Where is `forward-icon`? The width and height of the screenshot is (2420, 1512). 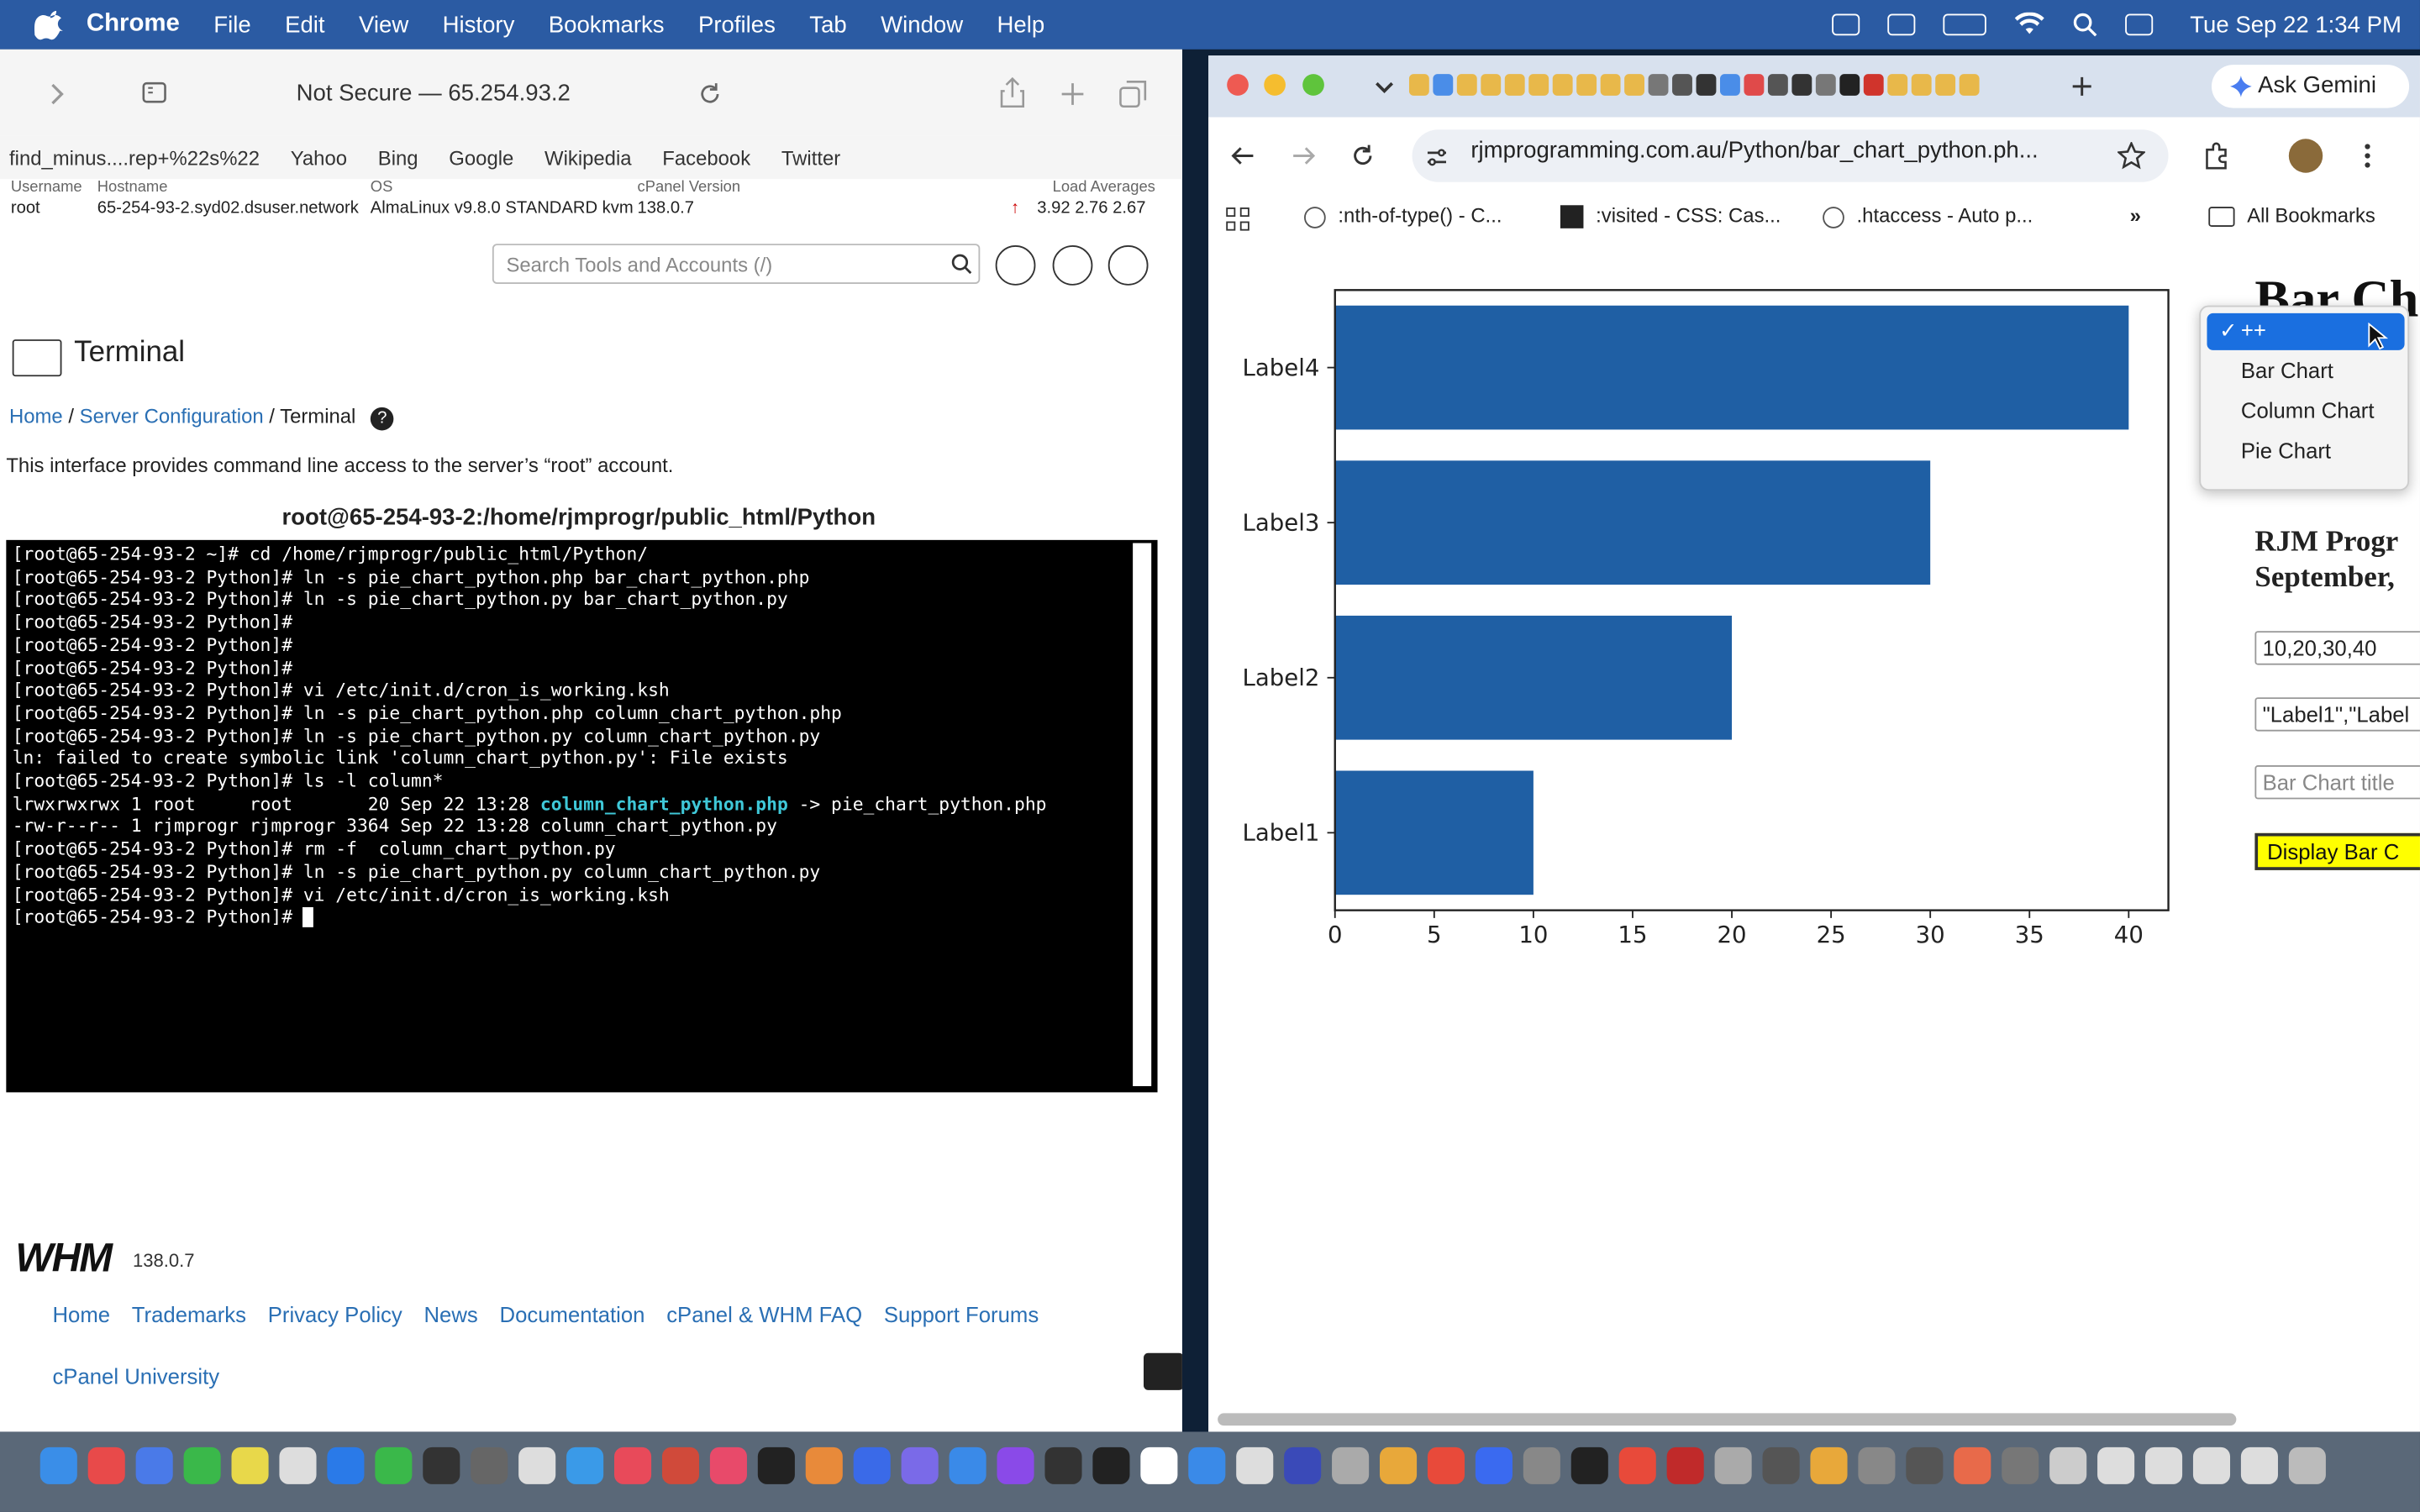
forward-icon is located at coordinates (1304, 156).